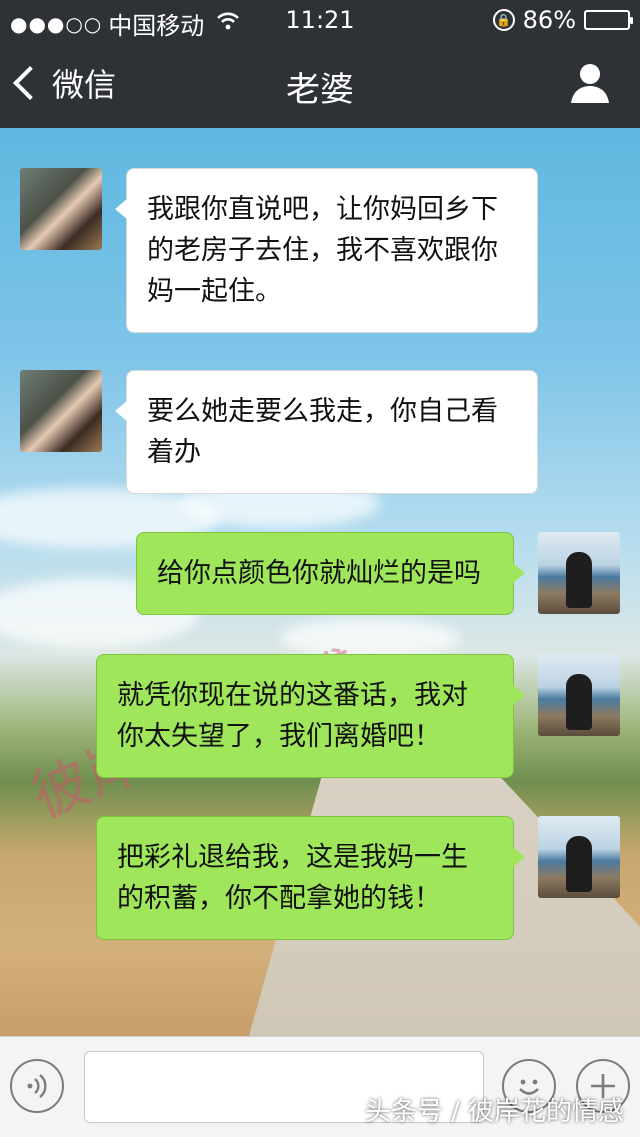  Describe the element at coordinates (549, 20) in the screenshot. I see `battery-percent: 86%` at that location.